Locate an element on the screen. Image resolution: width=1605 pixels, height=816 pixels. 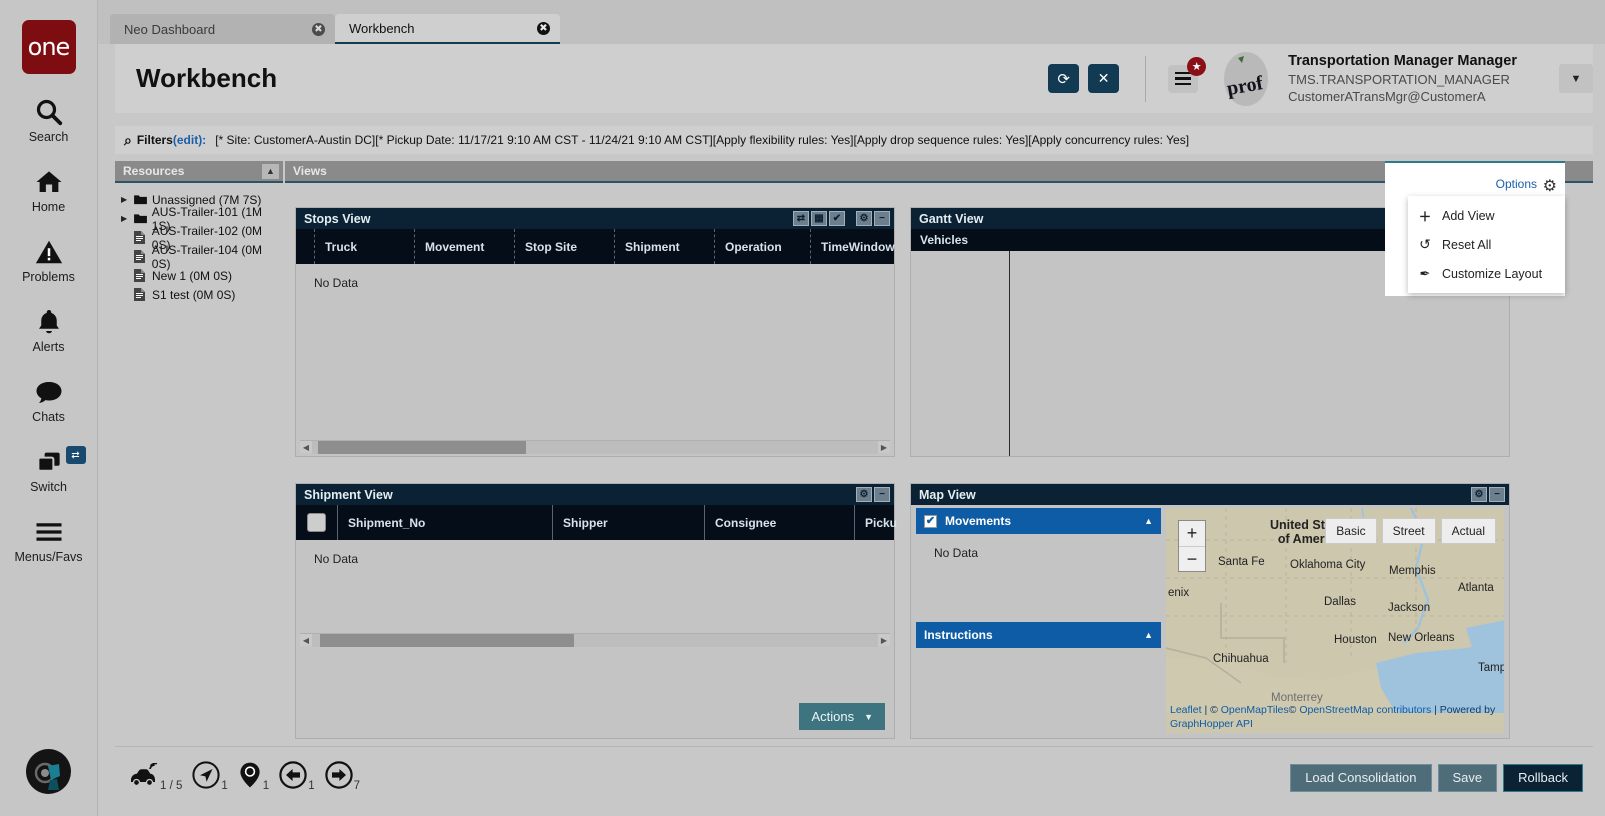
column-header: Picku is located at coordinates (875, 522).